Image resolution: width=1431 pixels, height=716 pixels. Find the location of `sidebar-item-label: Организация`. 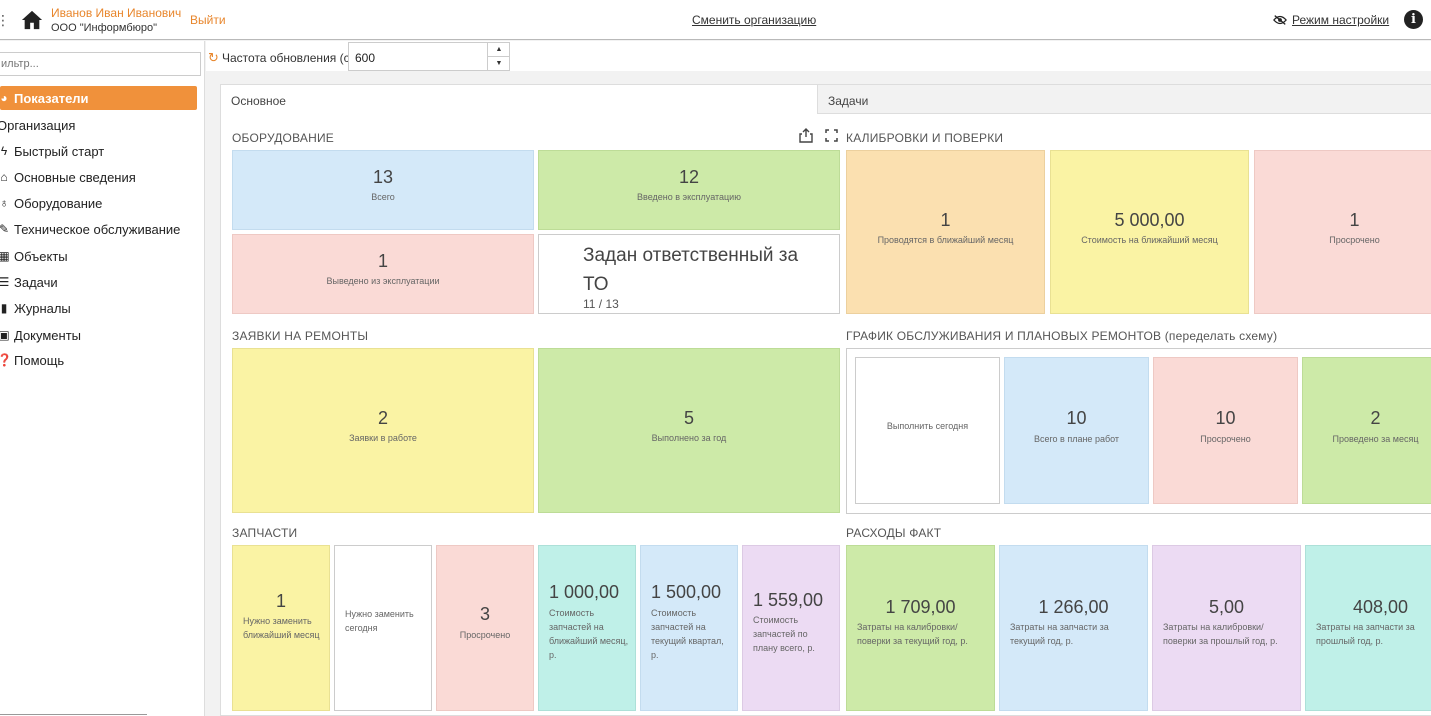

sidebar-item-label: Организация is located at coordinates (38, 125).